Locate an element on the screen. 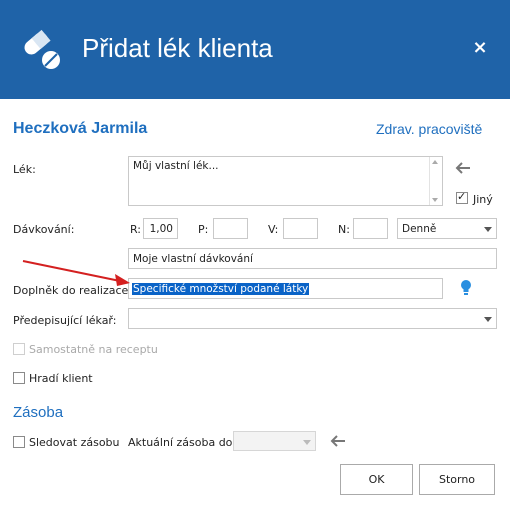 The height and width of the screenshot is (507, 510). dose-n-label: N: is located at coordinates (344, 229).